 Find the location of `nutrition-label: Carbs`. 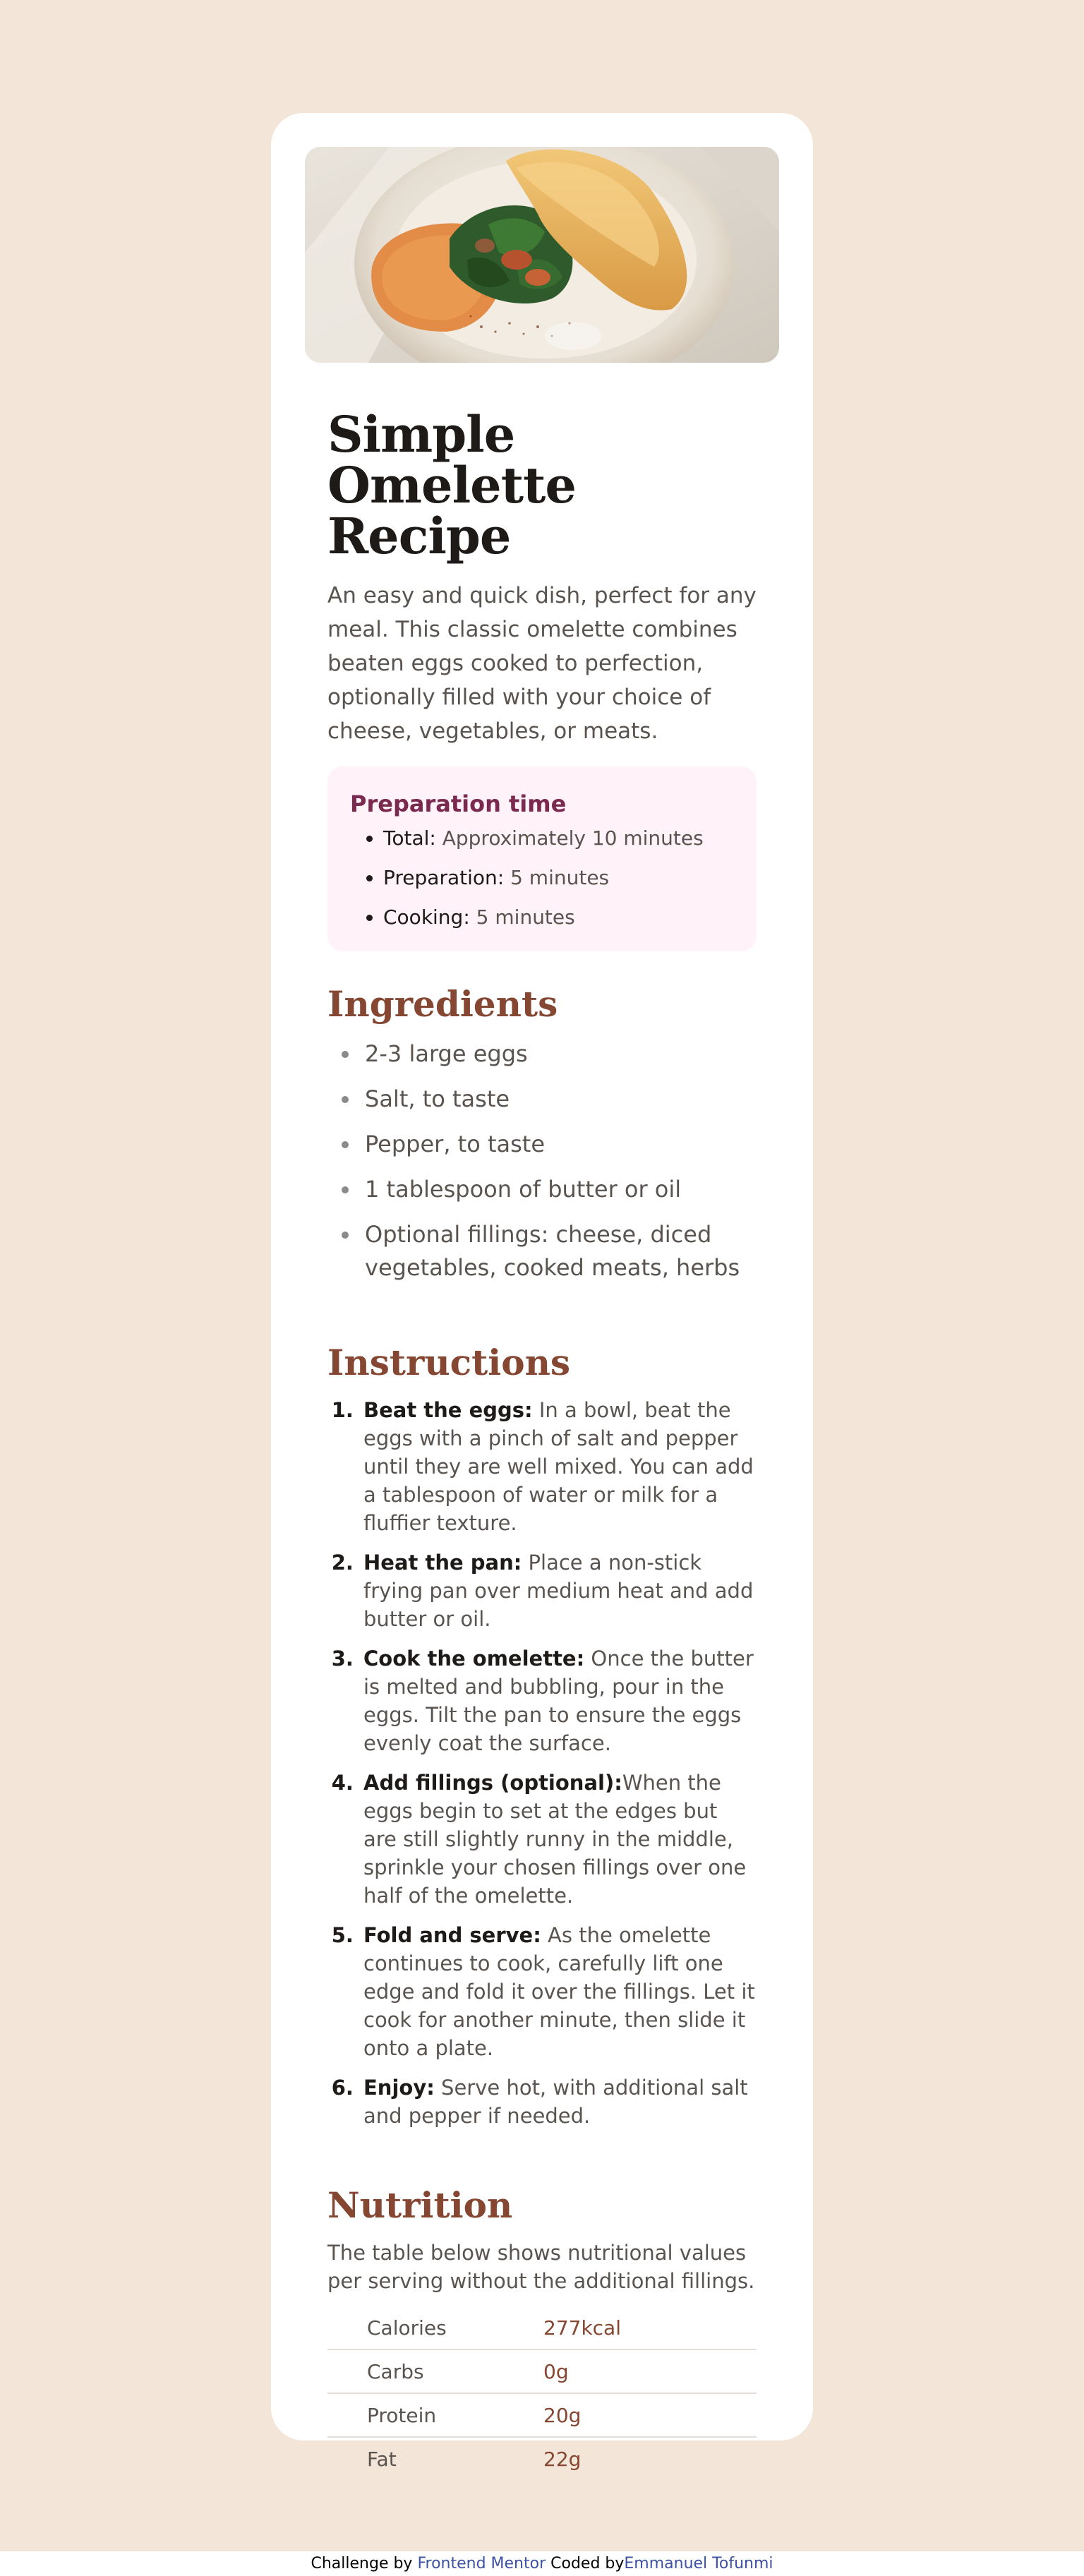

nutrition-label: Carbs is located at coordinates (435, 2371).